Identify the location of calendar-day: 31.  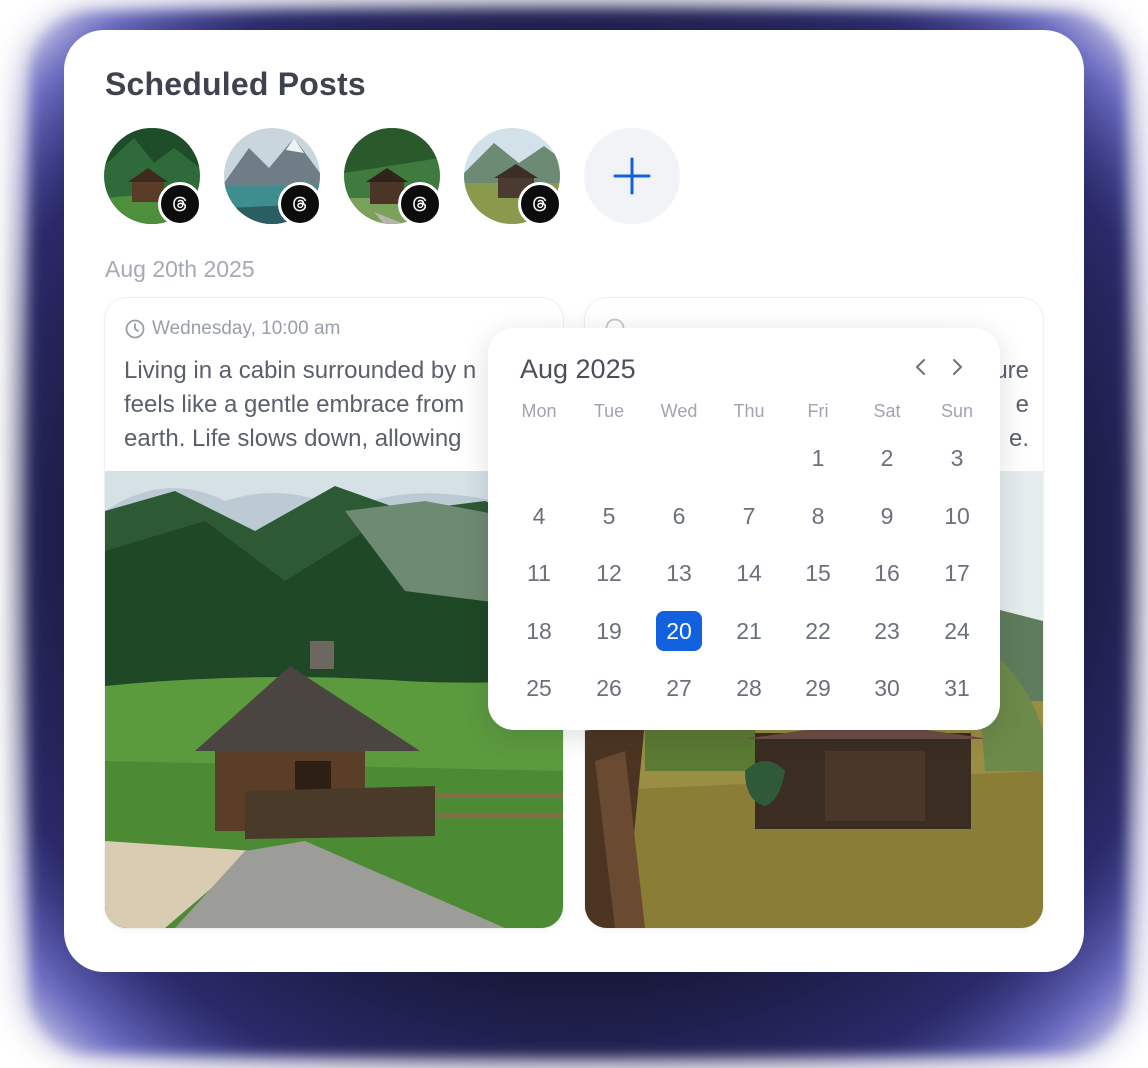
(957, 688).